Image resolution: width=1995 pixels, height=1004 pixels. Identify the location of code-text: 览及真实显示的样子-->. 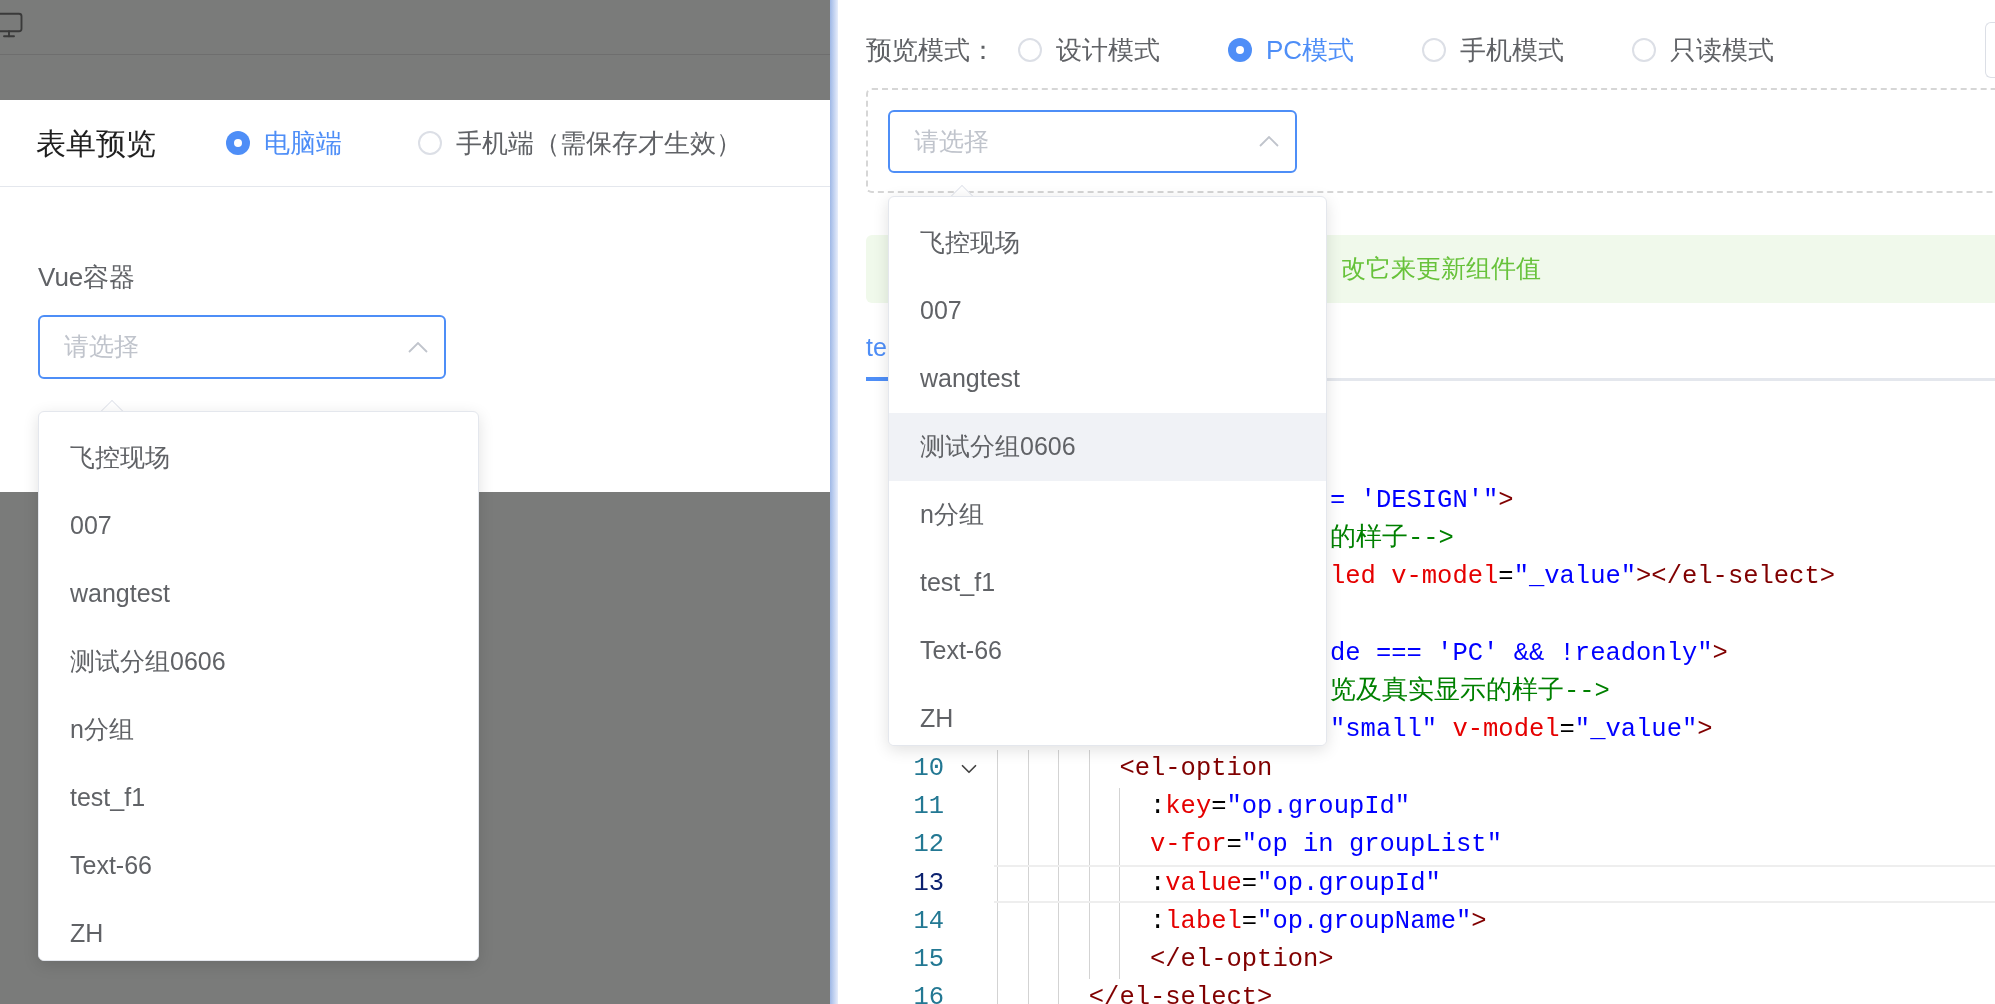
(1470, 692).